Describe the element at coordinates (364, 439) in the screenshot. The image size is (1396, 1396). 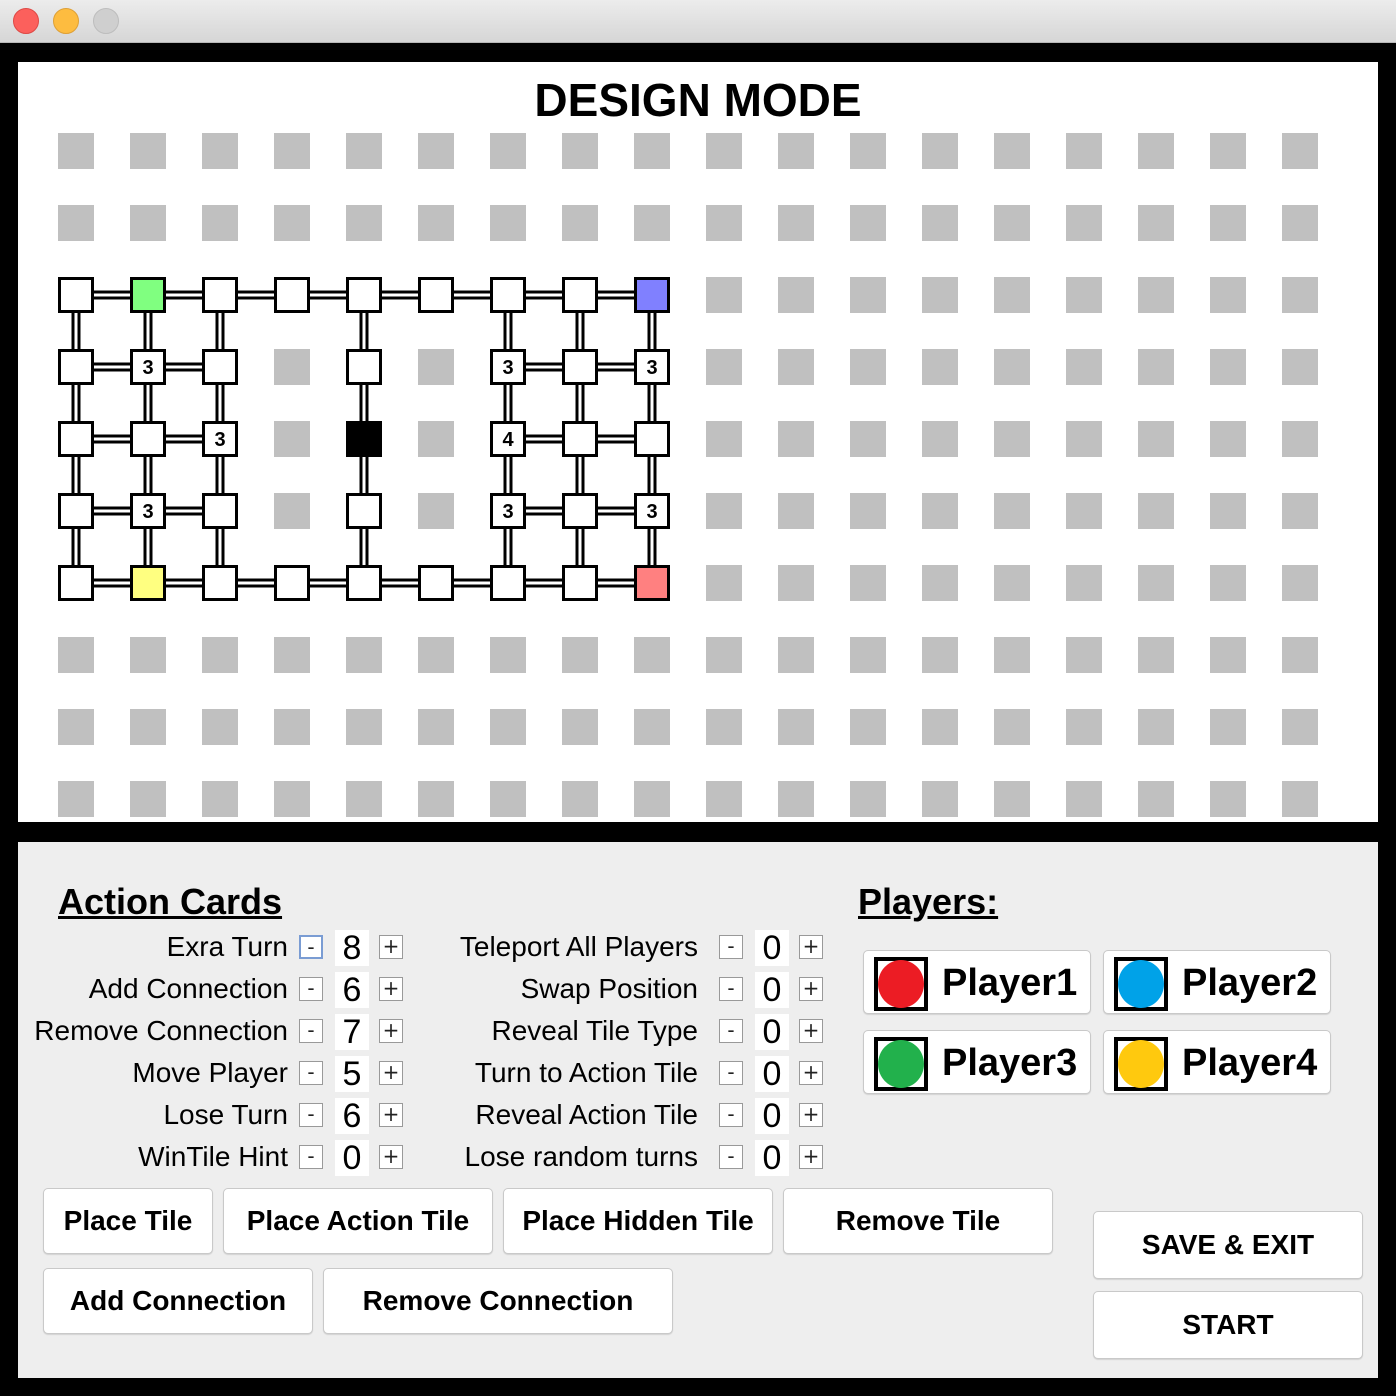
I see `colored-tile` at that location.